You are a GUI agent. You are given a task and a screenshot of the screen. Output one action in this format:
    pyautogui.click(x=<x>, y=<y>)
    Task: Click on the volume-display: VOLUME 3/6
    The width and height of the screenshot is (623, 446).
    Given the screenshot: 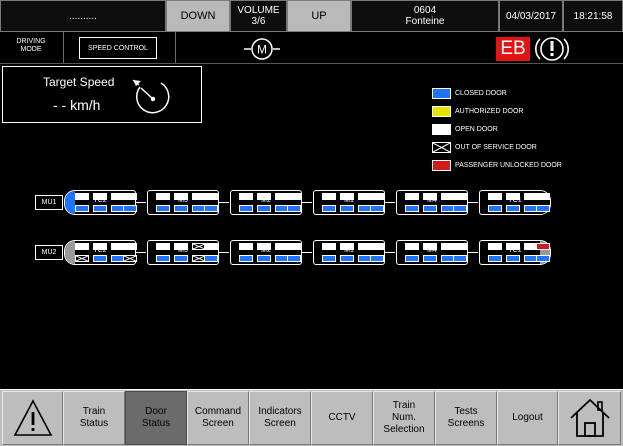 What is the action you would take?
    pyautogui.click(x=258, y=16)
    